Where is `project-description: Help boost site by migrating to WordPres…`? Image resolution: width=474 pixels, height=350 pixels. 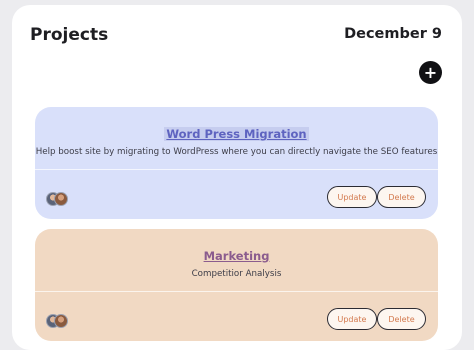
project-description: Help boost site by migrating to WordPres… is located at coordinates (236, 152).